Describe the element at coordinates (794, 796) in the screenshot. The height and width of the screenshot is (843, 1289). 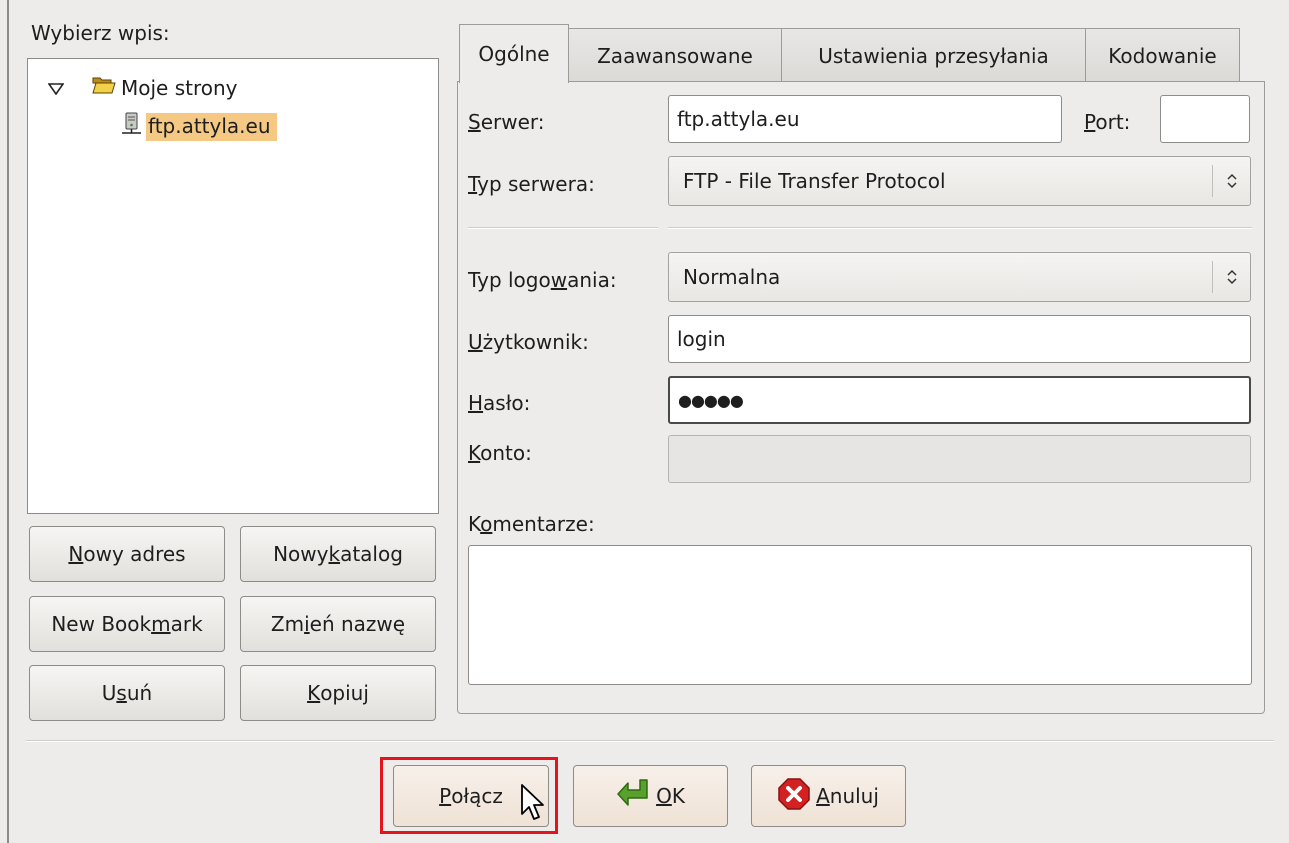
I see `cancel-icon` at that location.